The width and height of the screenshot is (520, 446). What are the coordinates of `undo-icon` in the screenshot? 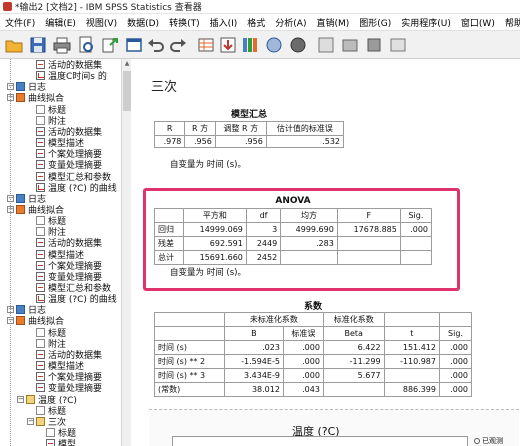 It's located at (156, 45).